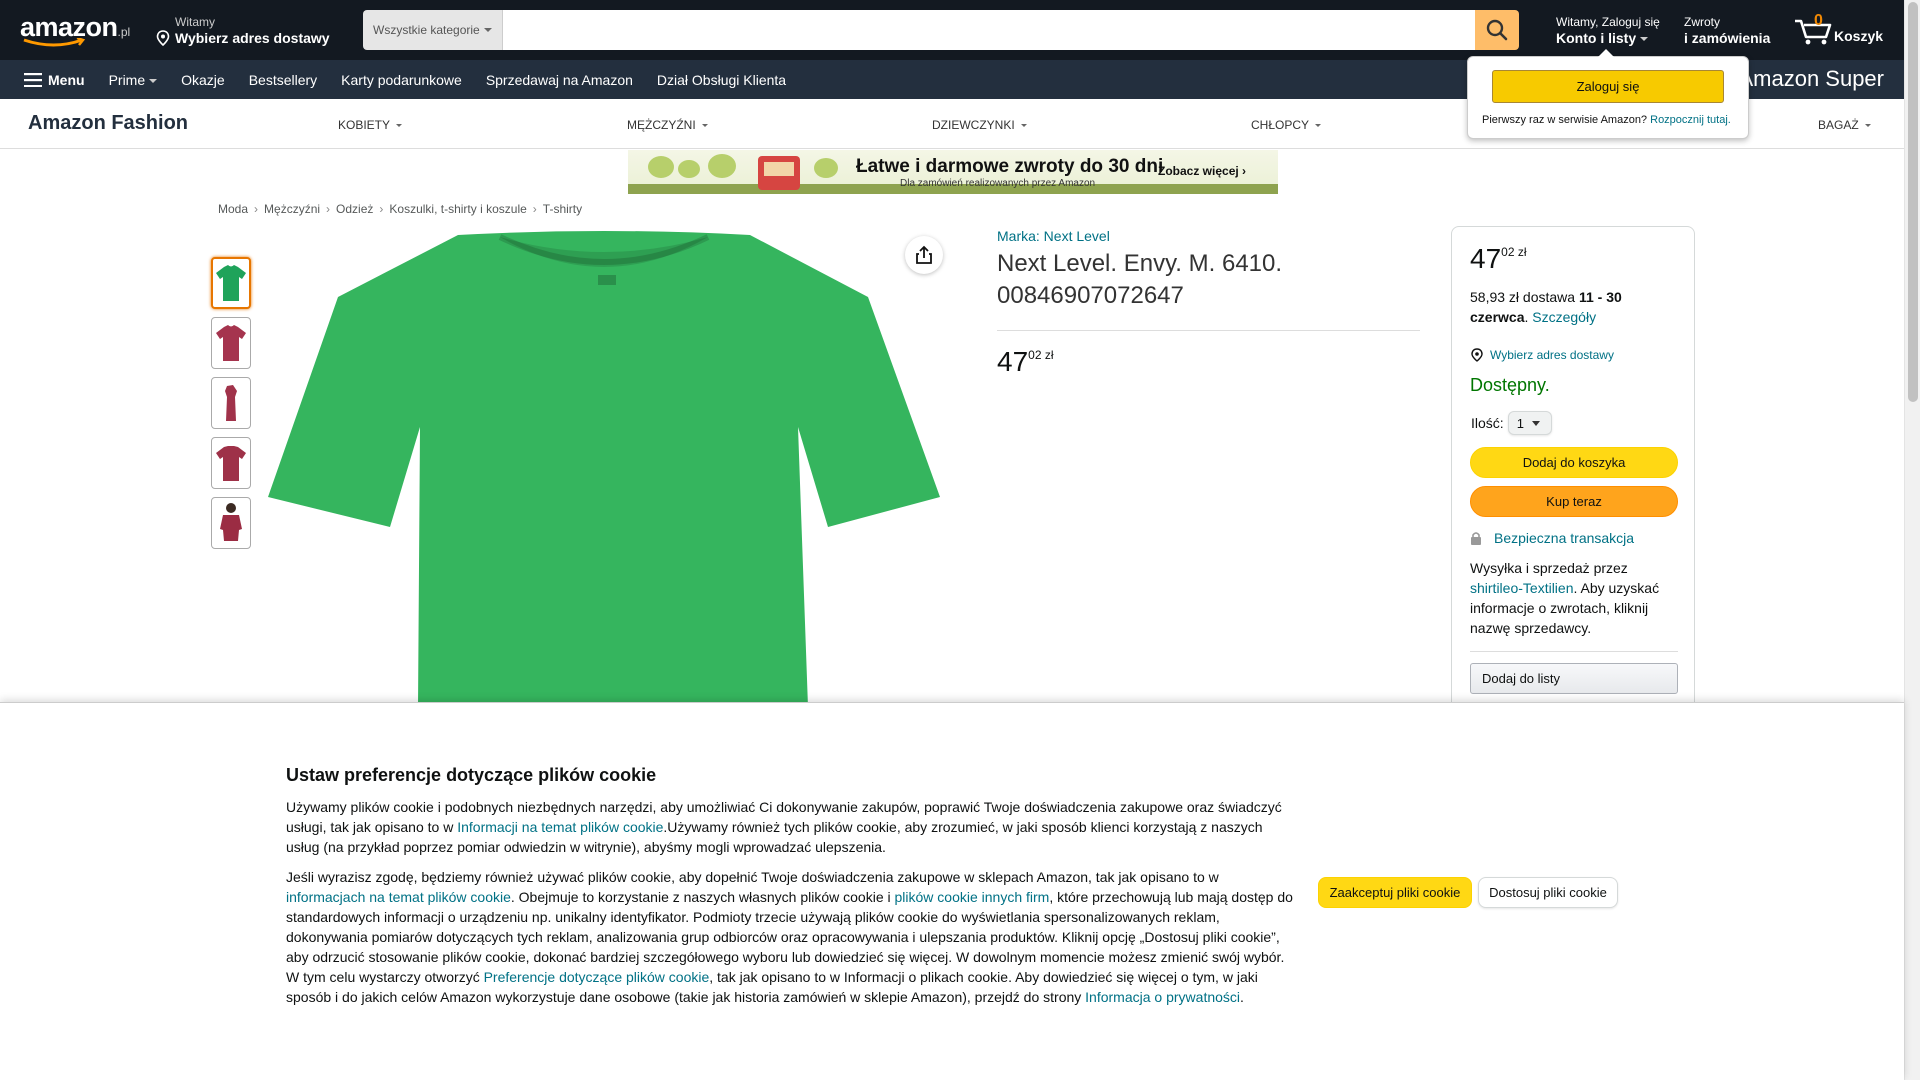 The image size is (1920, 1080). What do you see at coordinates (597, 977) in the screenshot?
I see `cookie-preferences-link: Preferencje dotyczące plików cookie` at bounding box center [597, 977].